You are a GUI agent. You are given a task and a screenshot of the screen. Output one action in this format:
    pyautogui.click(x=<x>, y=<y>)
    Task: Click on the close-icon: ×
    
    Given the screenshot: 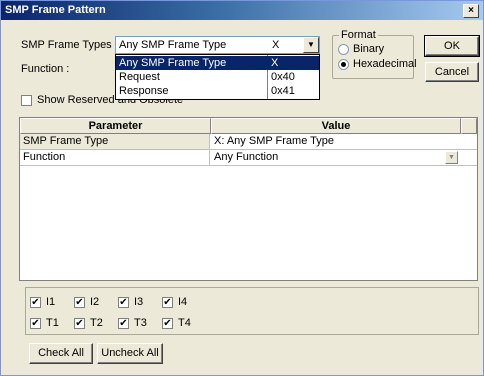 What is the action you would take?
    pyautogui.click(x=471, y=11)
    